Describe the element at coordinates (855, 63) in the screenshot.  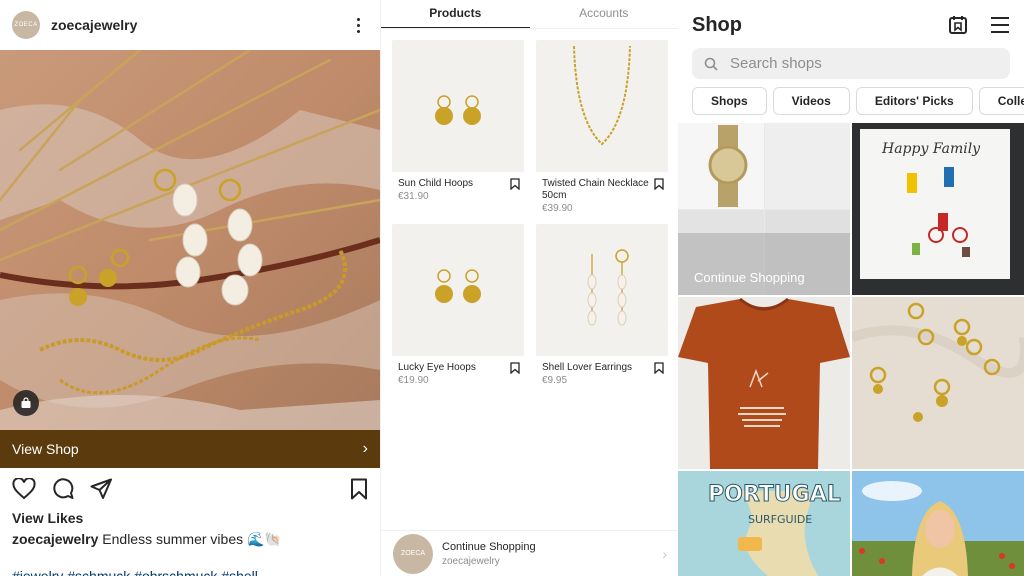
I see `search-input` at that location.